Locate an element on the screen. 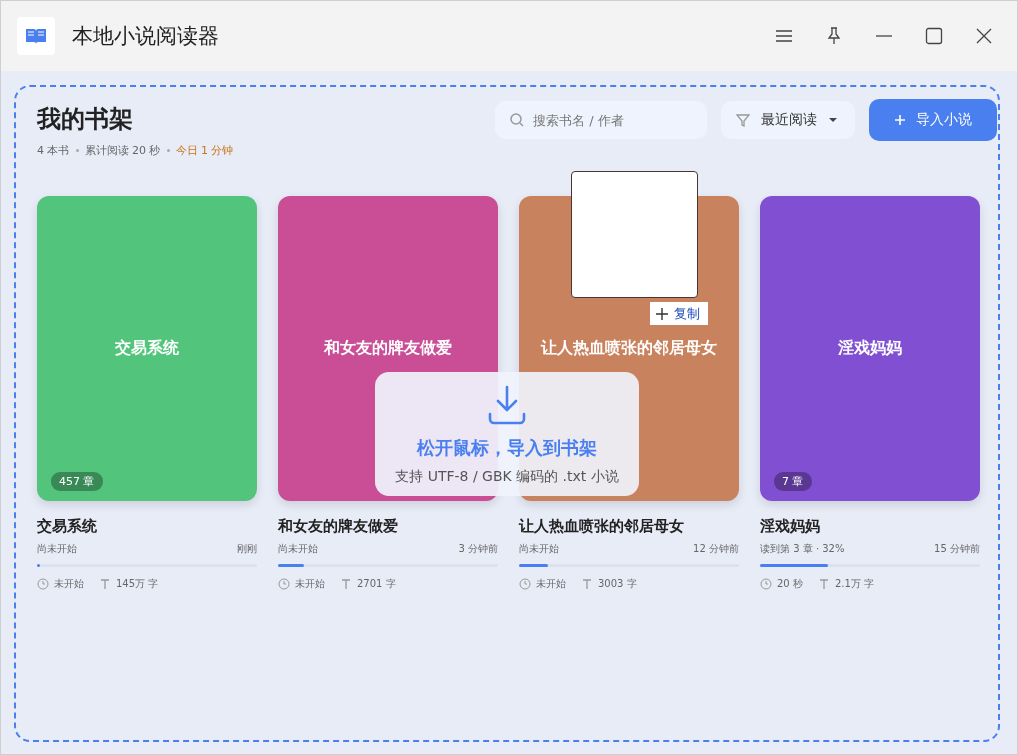 This screenshot has height=755, width=1018. word-count: 145万 字 is located at coordinates (137, 584).